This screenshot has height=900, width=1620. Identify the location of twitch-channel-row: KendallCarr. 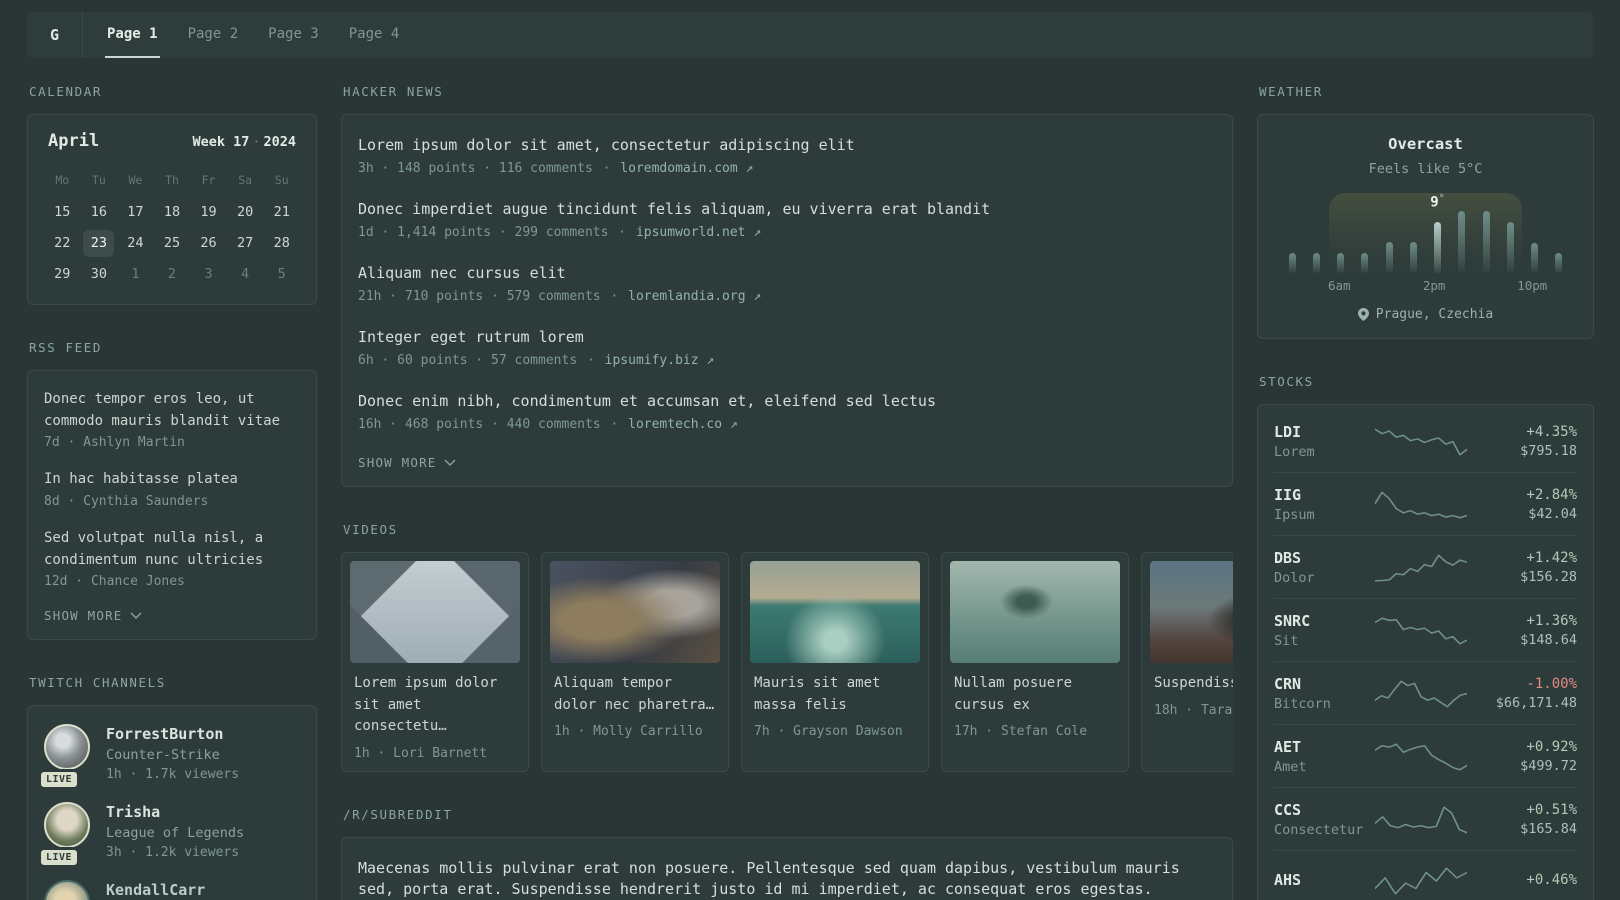
(172, 890).